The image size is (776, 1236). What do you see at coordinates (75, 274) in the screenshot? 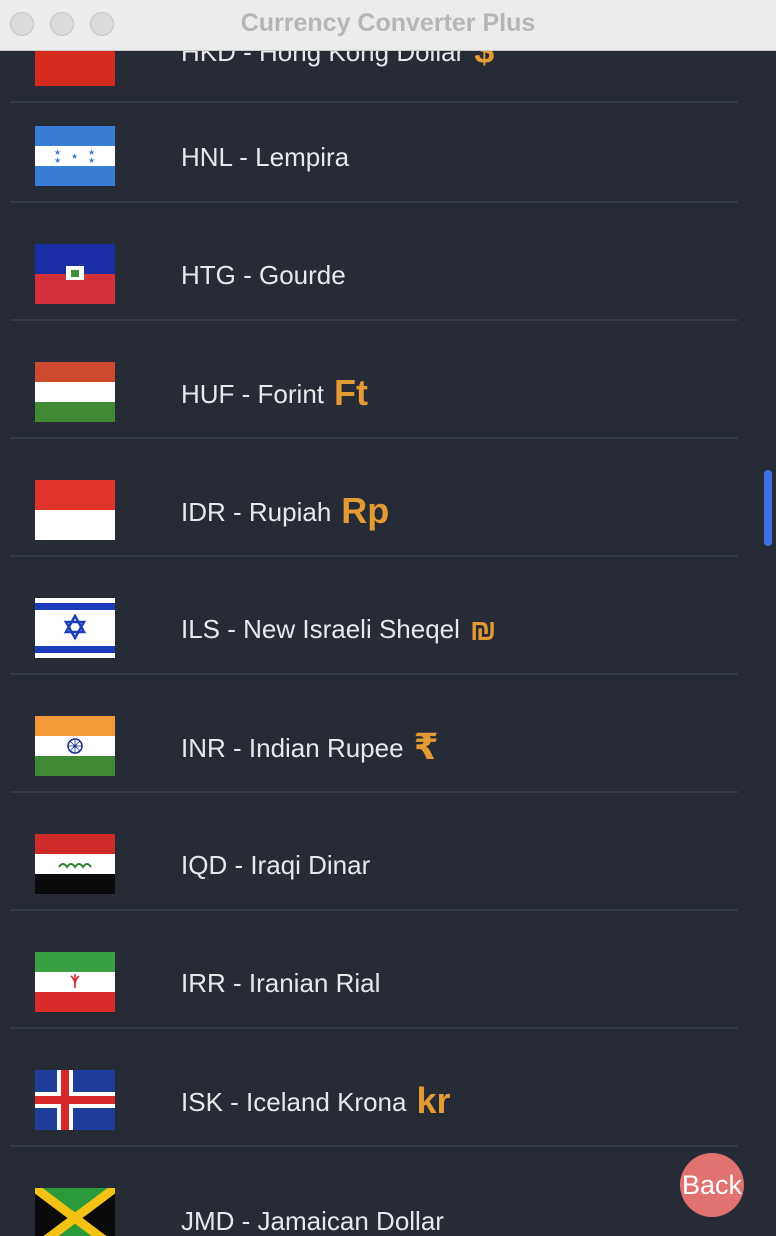
I see `flag-haiti-icon` at bounding box center [75, 274].